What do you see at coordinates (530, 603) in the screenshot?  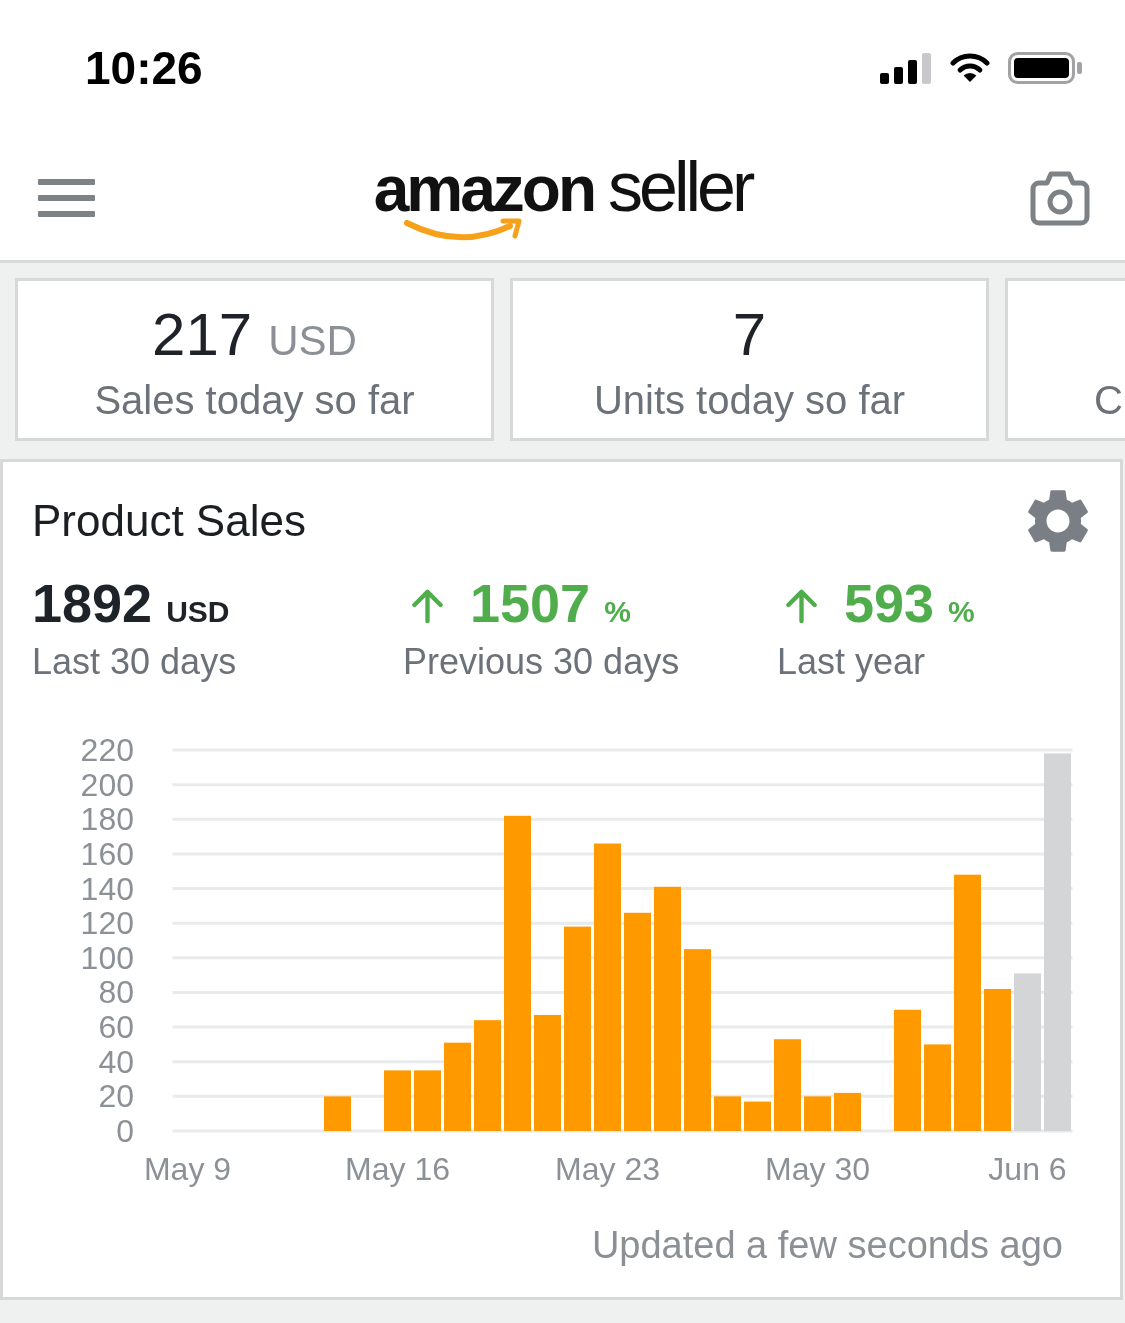 I see `stat-value: 1507` at bounding box center [530, 603].